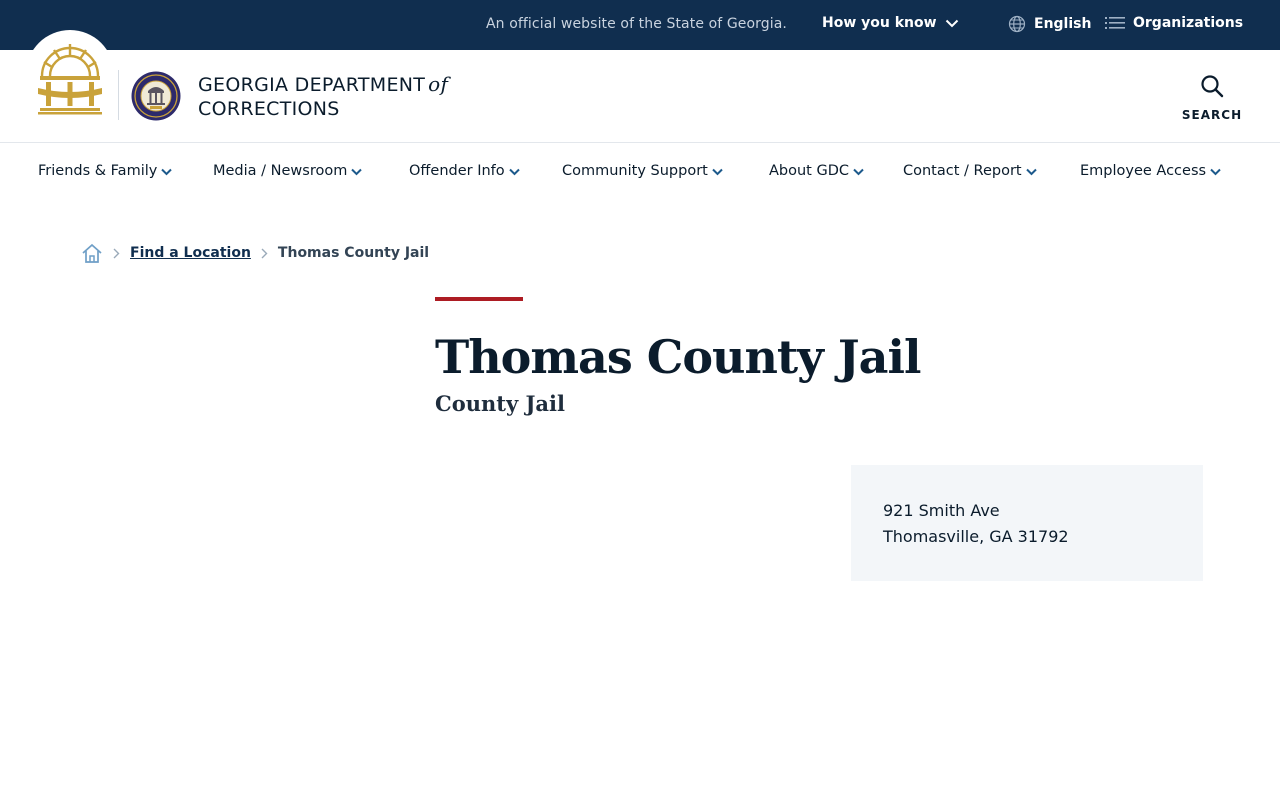 Image resolution: width=1280 pixels, height=800 pixels. What do you see at coordinates (269, 109) in the screenshot?
I see `brand-line-2: CORRECTIONS` at bounding box center [269, 109].